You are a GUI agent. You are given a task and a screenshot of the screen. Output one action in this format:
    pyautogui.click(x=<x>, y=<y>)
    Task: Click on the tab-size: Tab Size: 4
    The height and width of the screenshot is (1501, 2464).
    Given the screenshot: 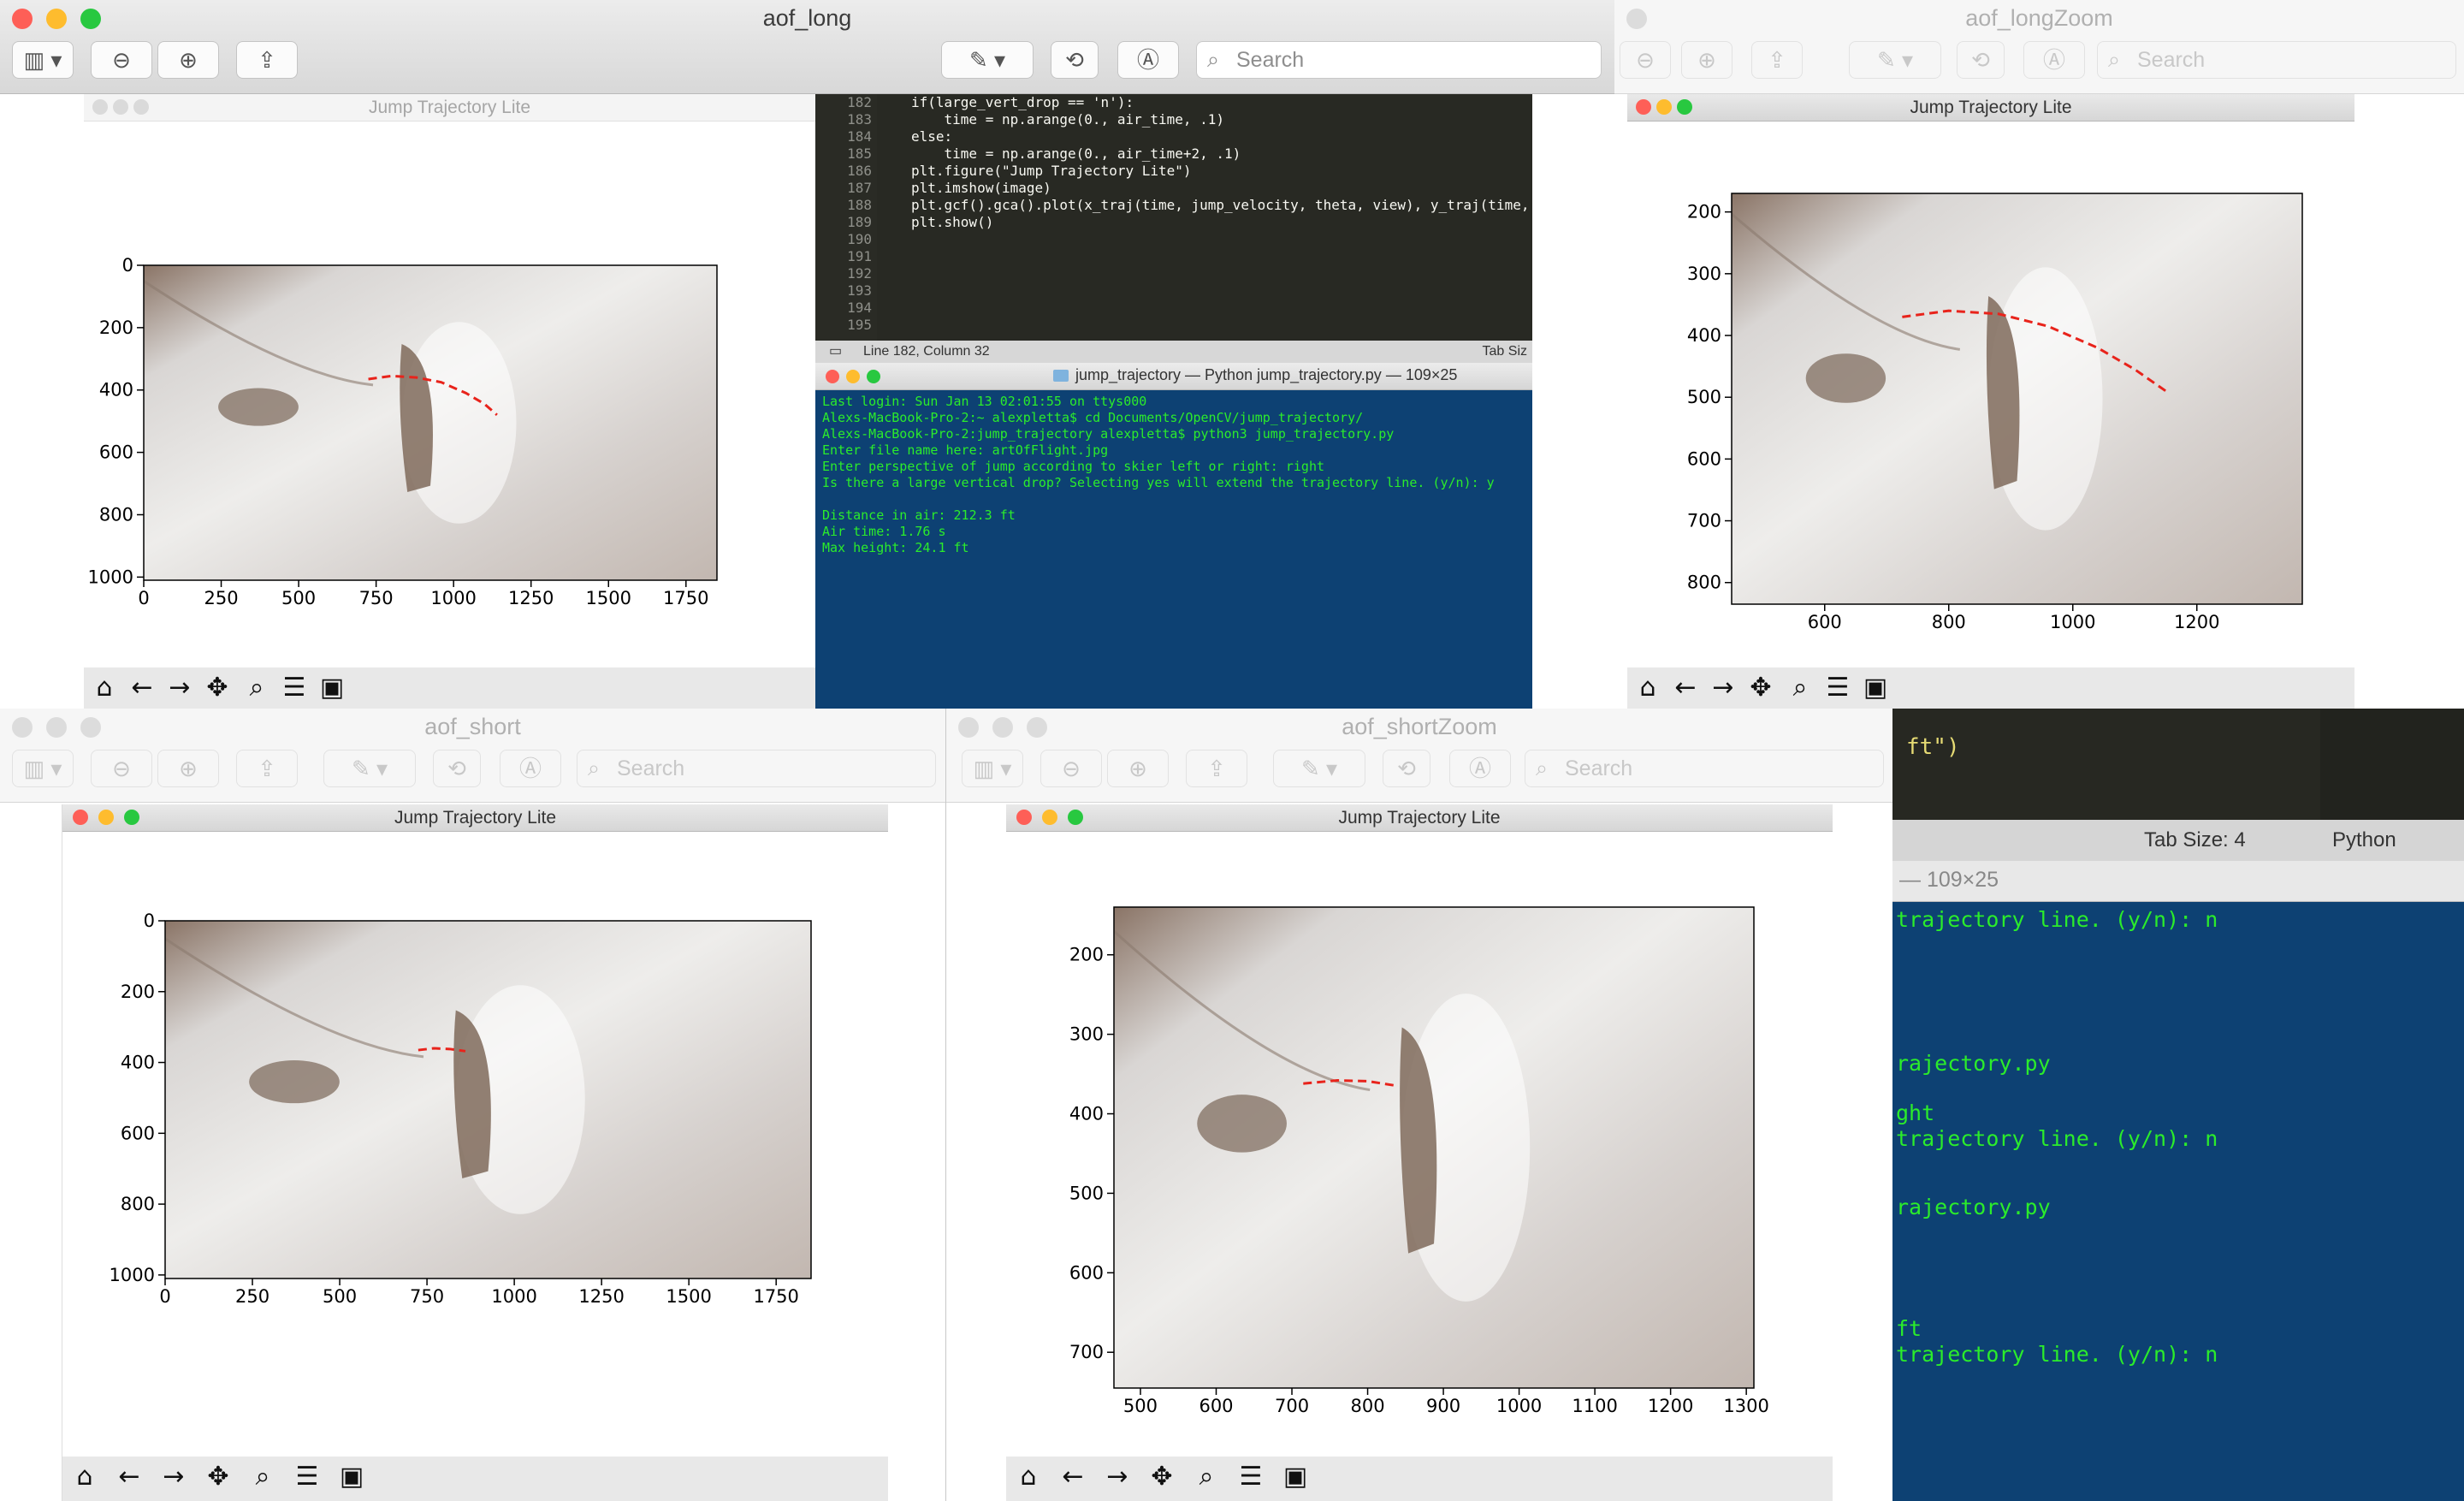 What is the action you would take?
    pyautogui.click(x=2195, y=841)
    